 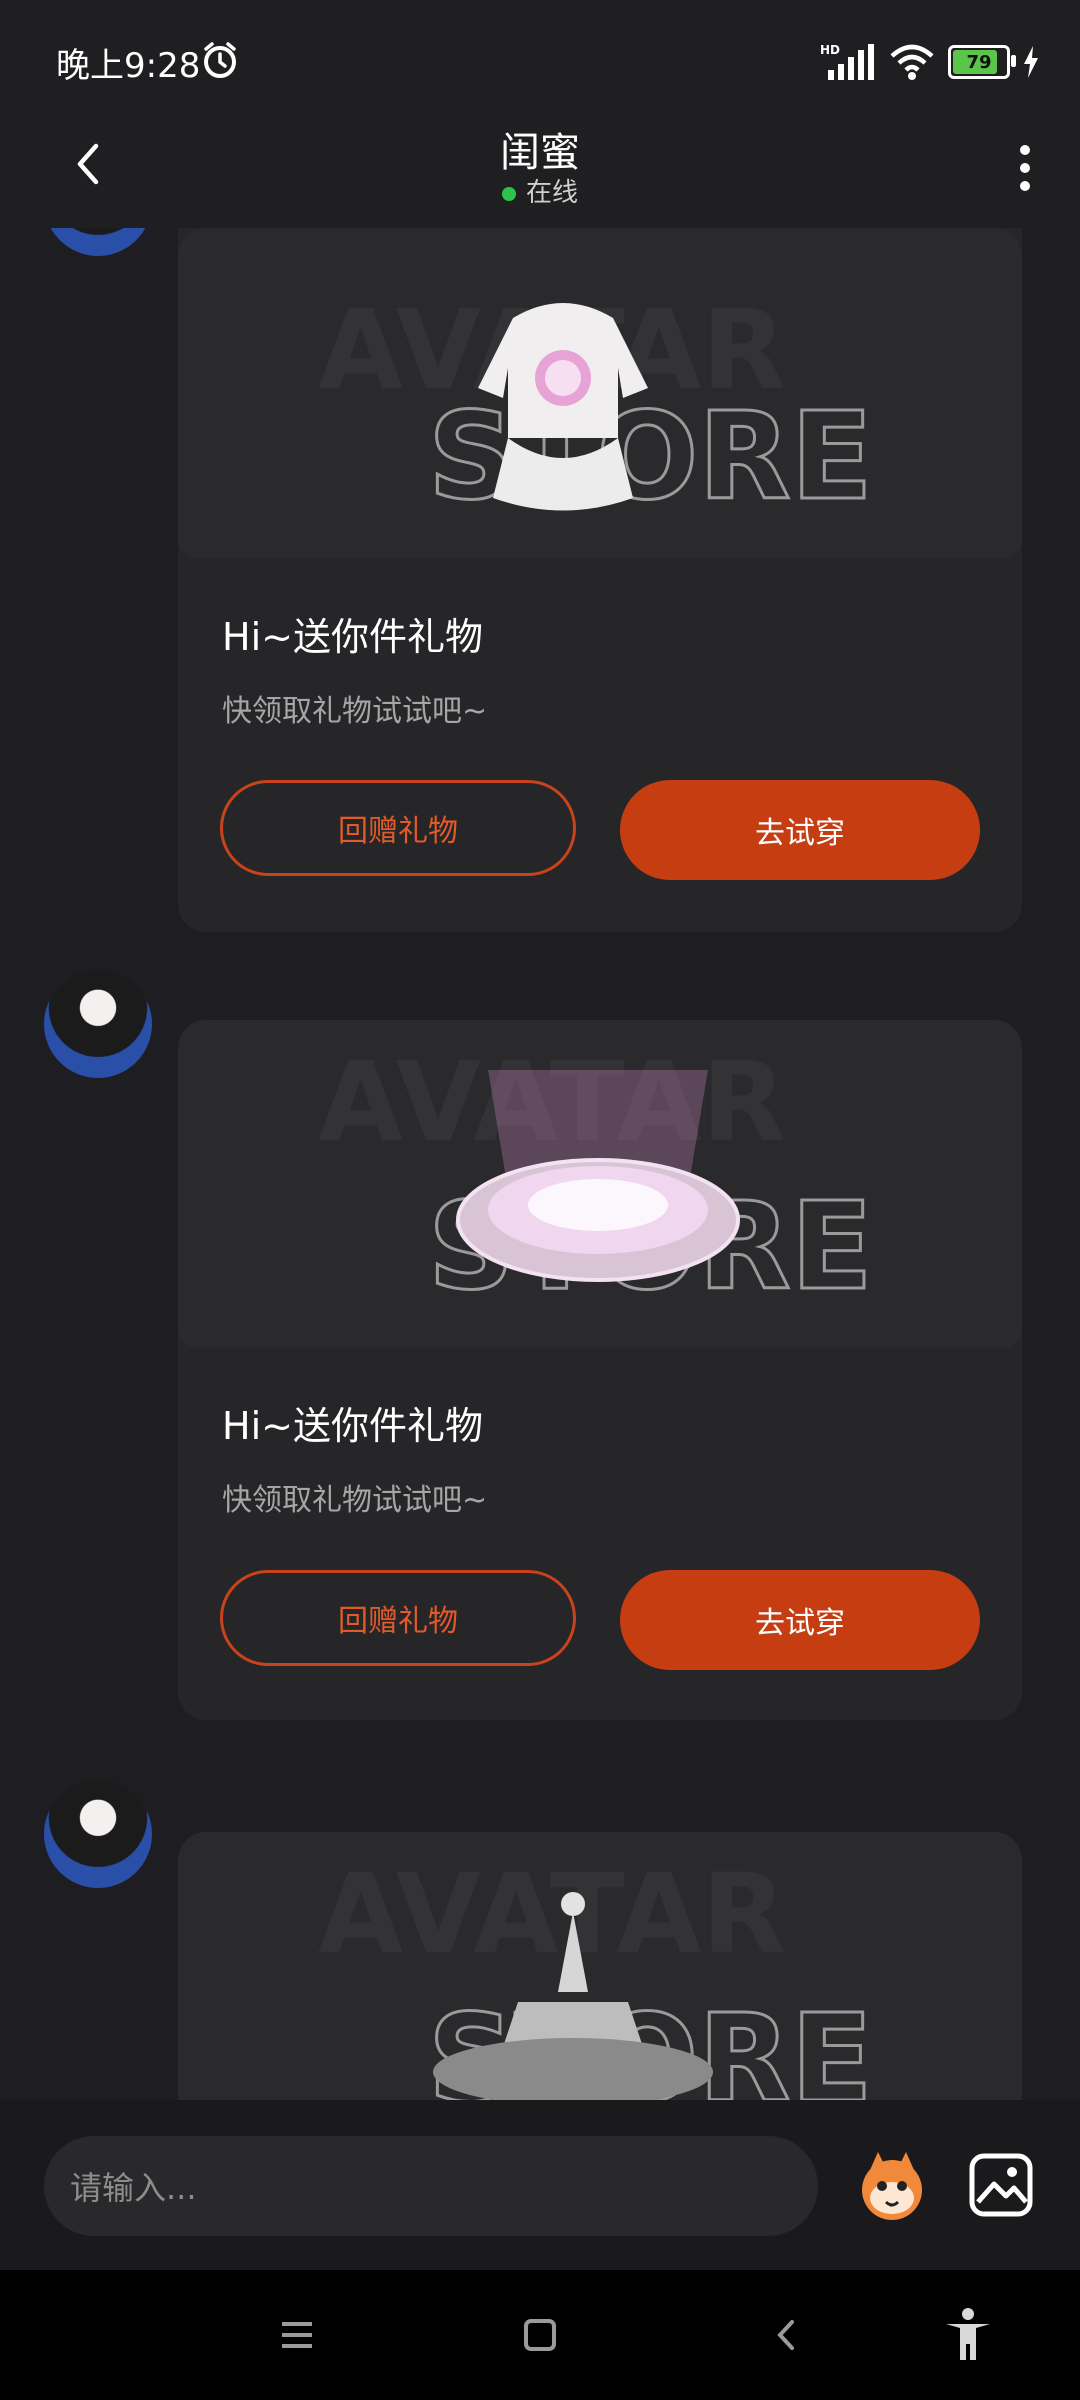 I want to click on alarm-icon, so click(x=220, y=60).